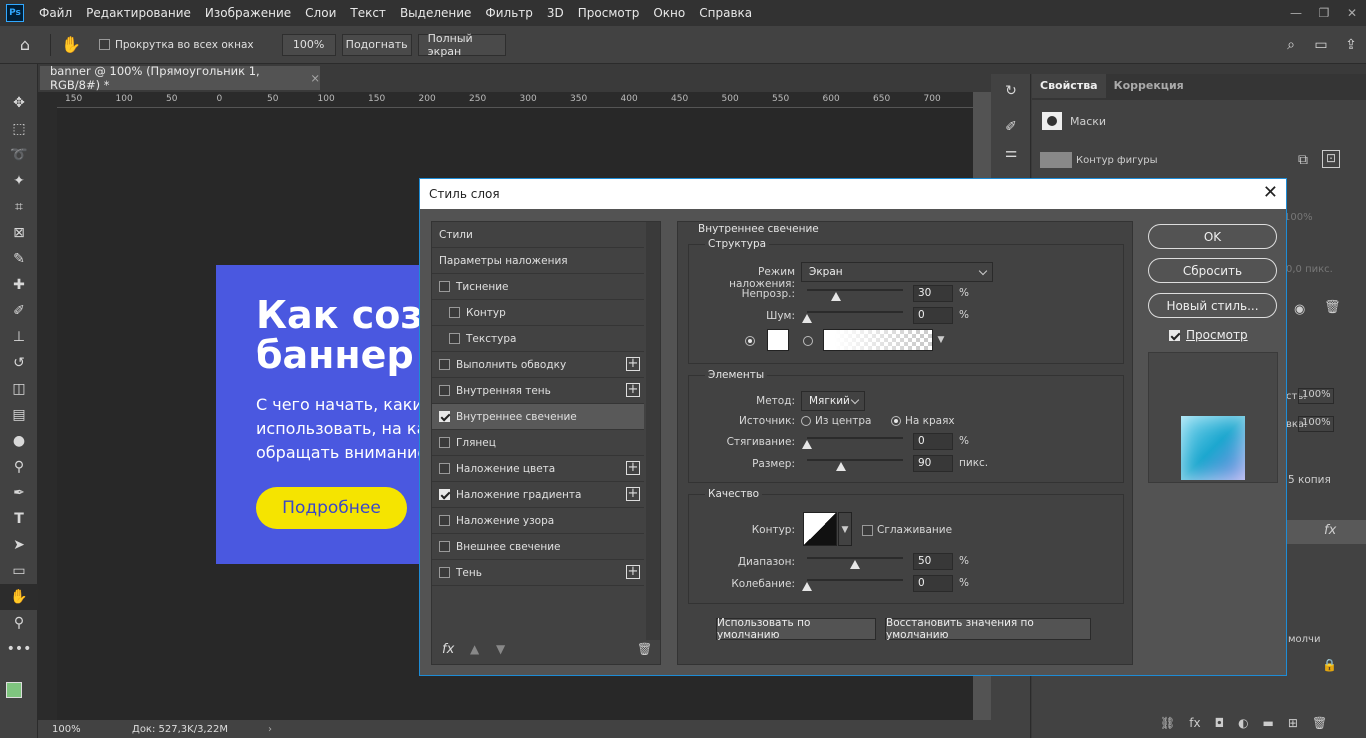  Describe the element at coordinates (538, 521) in the screenshot. I see `style-item: Наложение узора` at that location.